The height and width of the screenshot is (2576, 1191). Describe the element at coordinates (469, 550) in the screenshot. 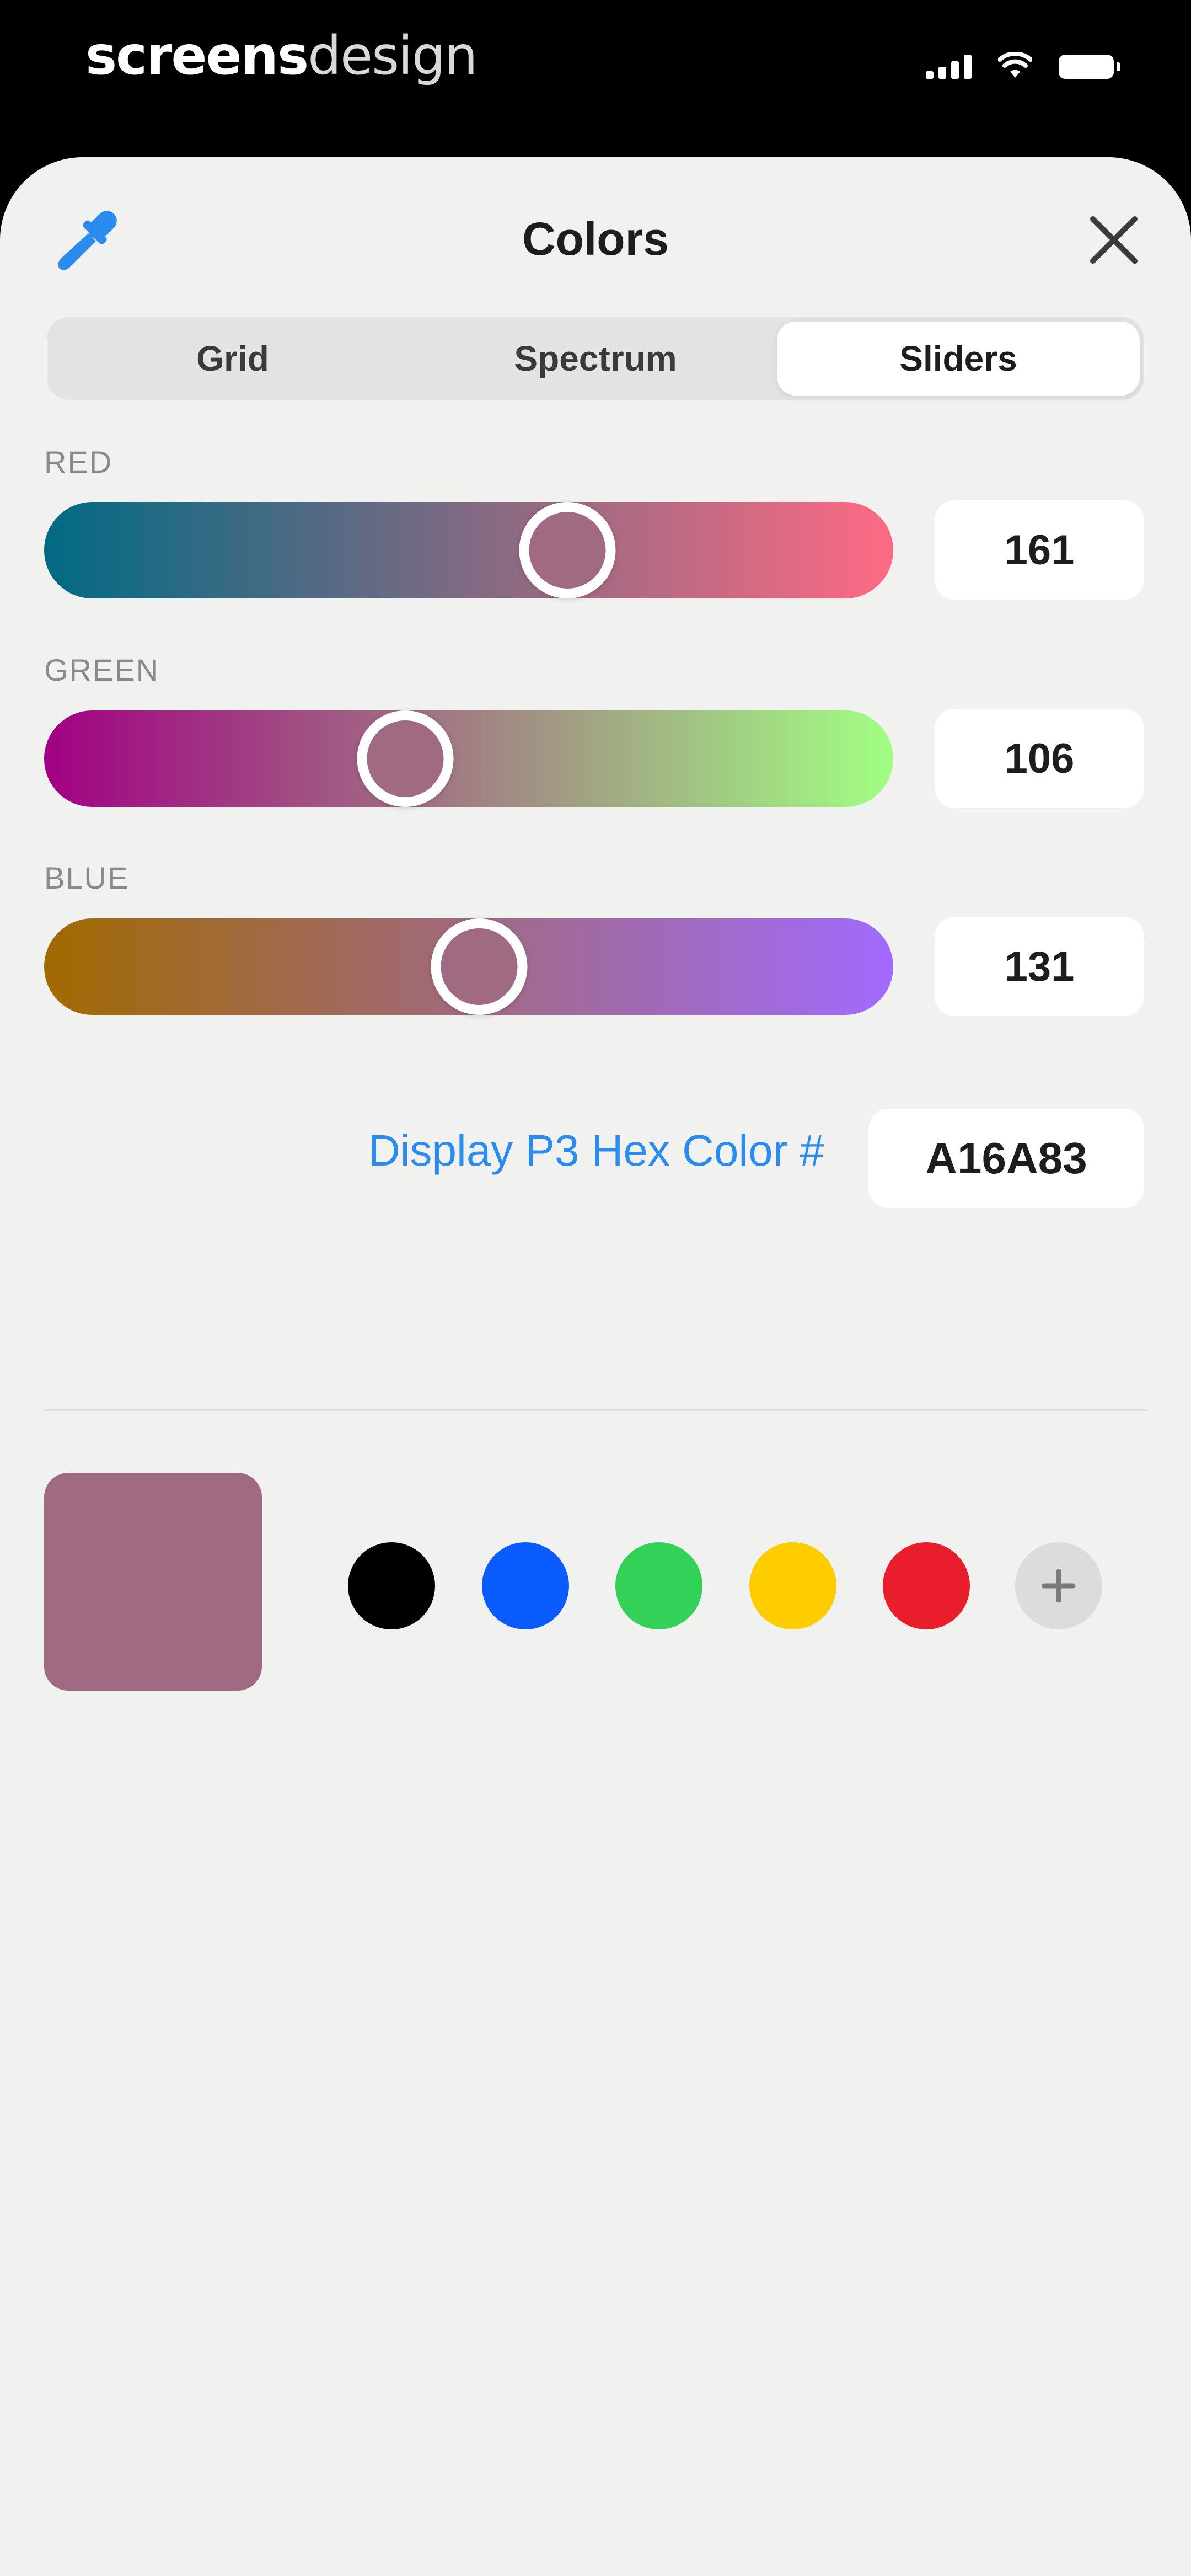

I see `red-slider` at that location.